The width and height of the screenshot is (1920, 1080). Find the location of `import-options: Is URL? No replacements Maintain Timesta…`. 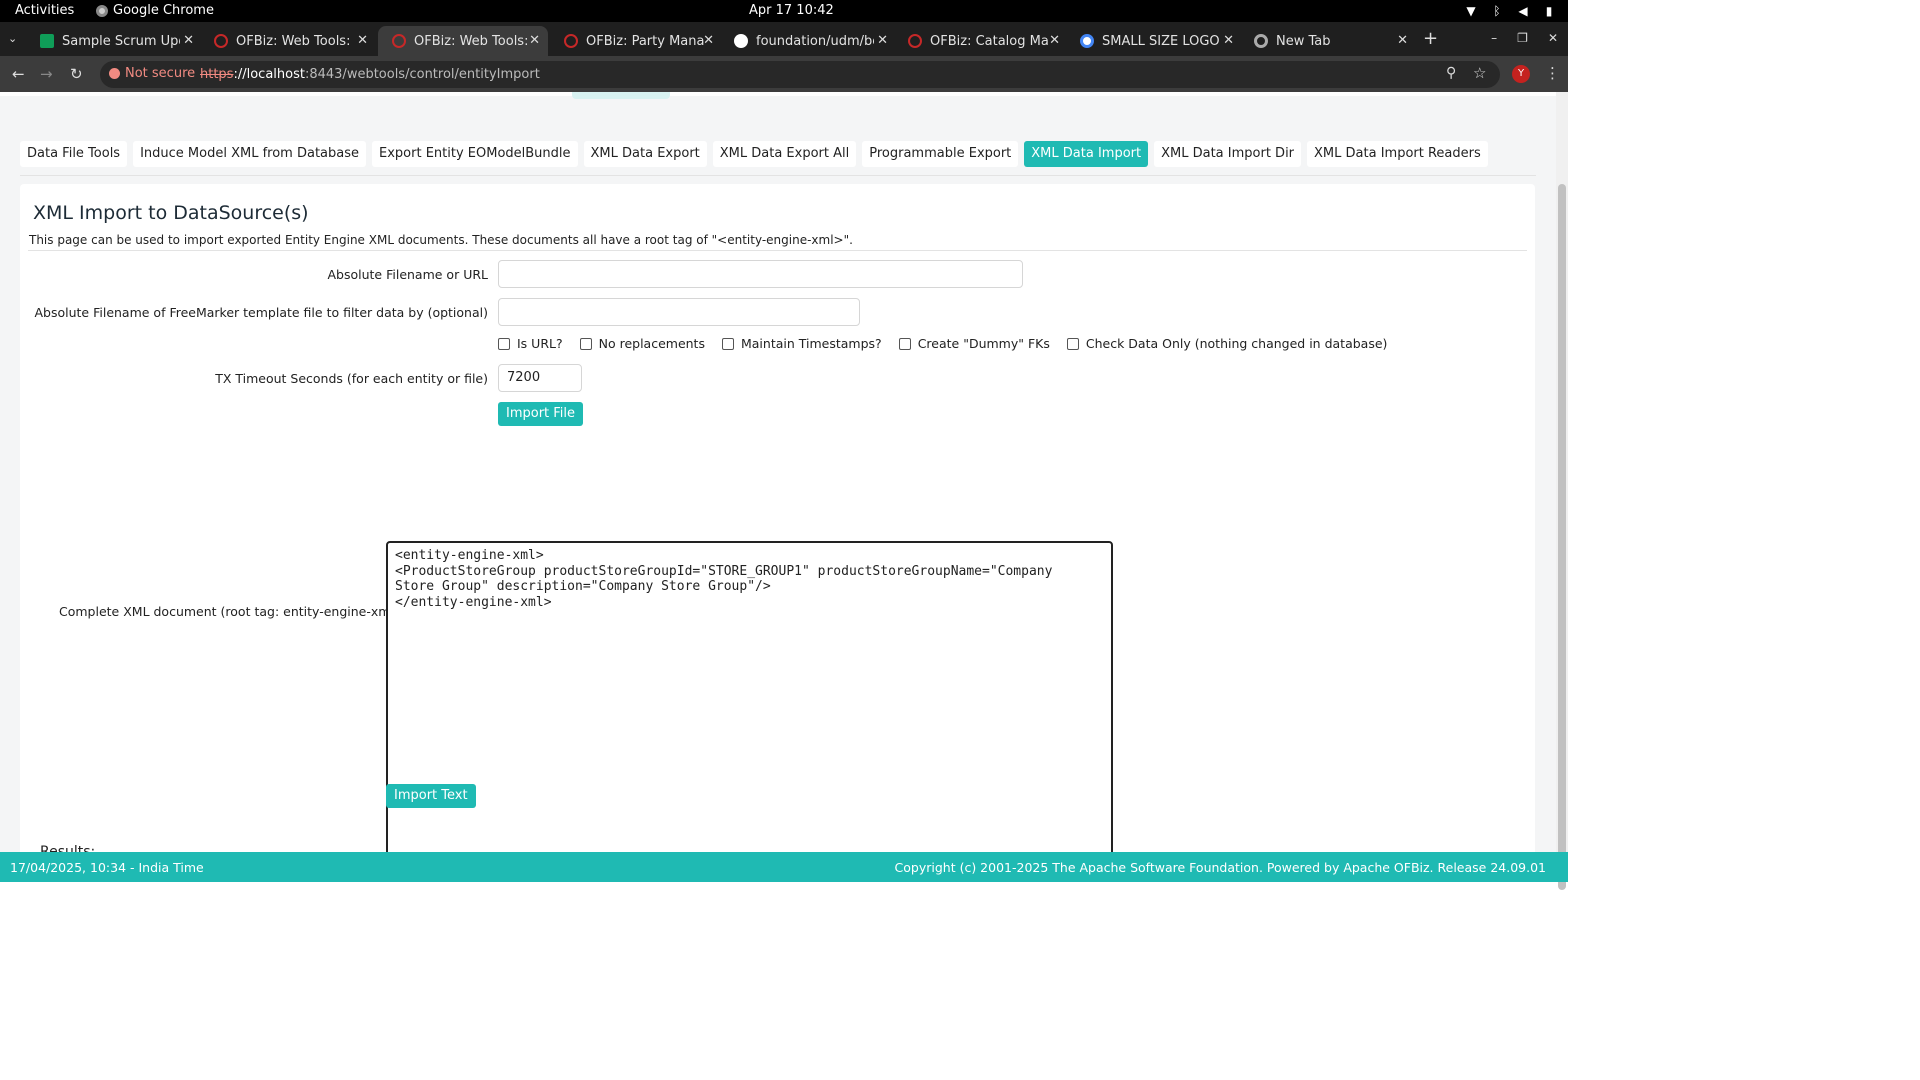

import-options: Is URL? No replacements Maintain Timesta… is located at coordinates (951, 343).